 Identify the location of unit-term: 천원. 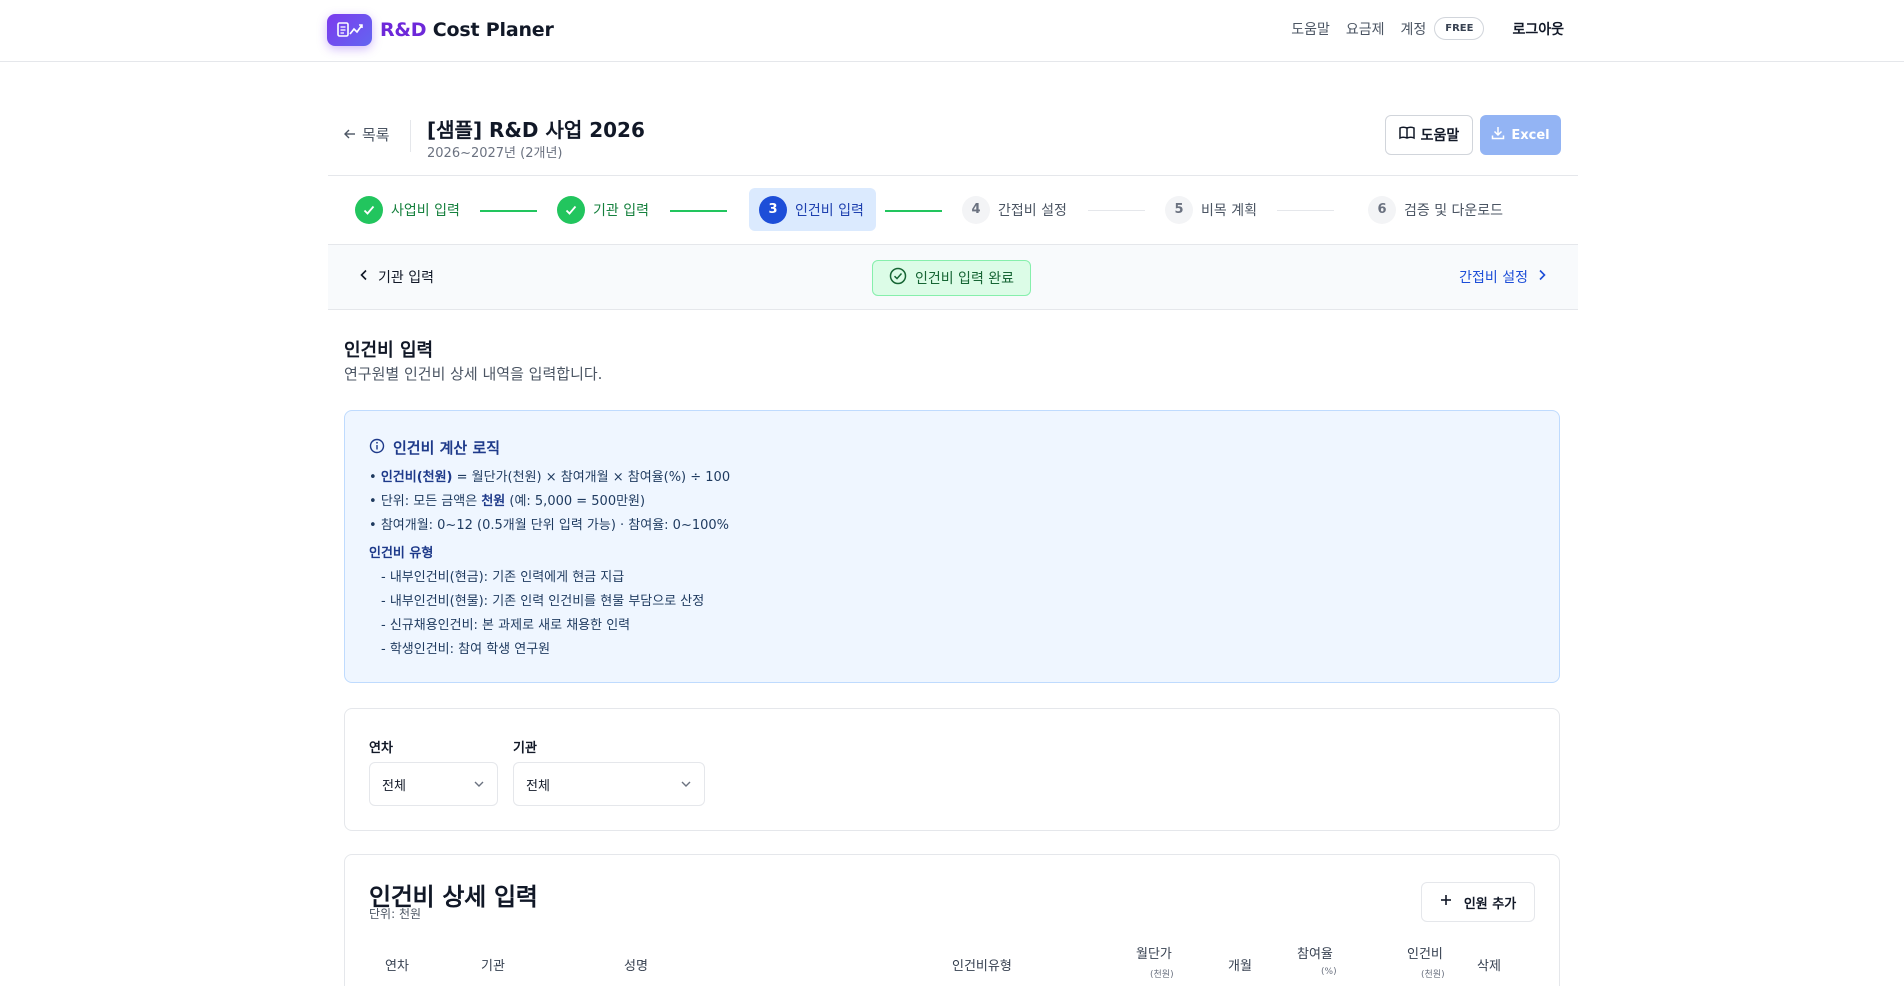
(493, 501).